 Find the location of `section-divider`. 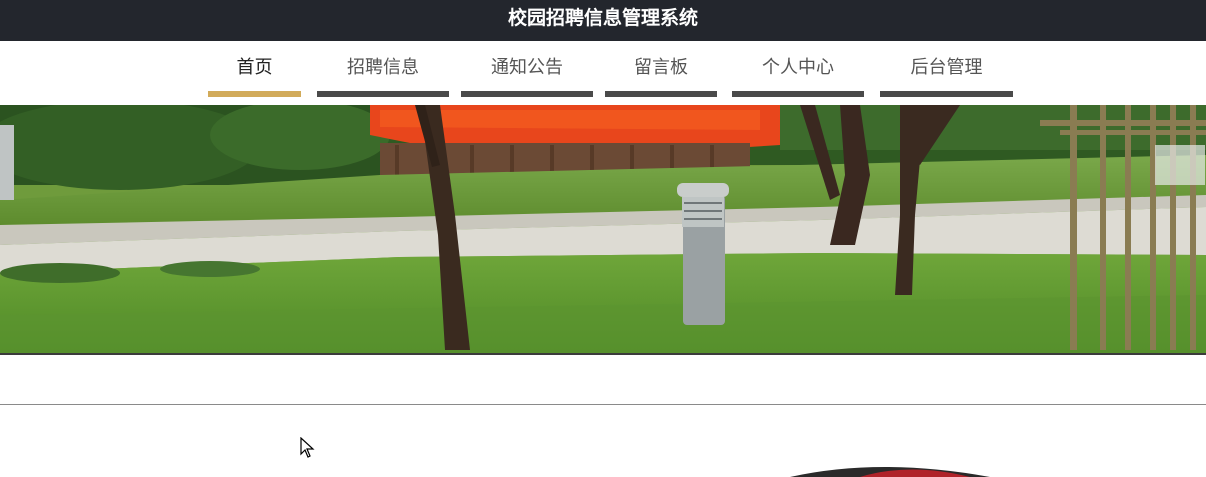

section-divider is located at coordinates (603, 404).